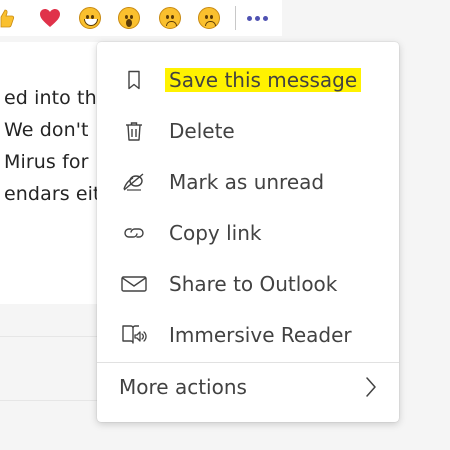 This screenshot has height=450, width=450. Describe the element at coordinates (50, 98) in the screenshot. I see `message-line: ed into th` at that location.